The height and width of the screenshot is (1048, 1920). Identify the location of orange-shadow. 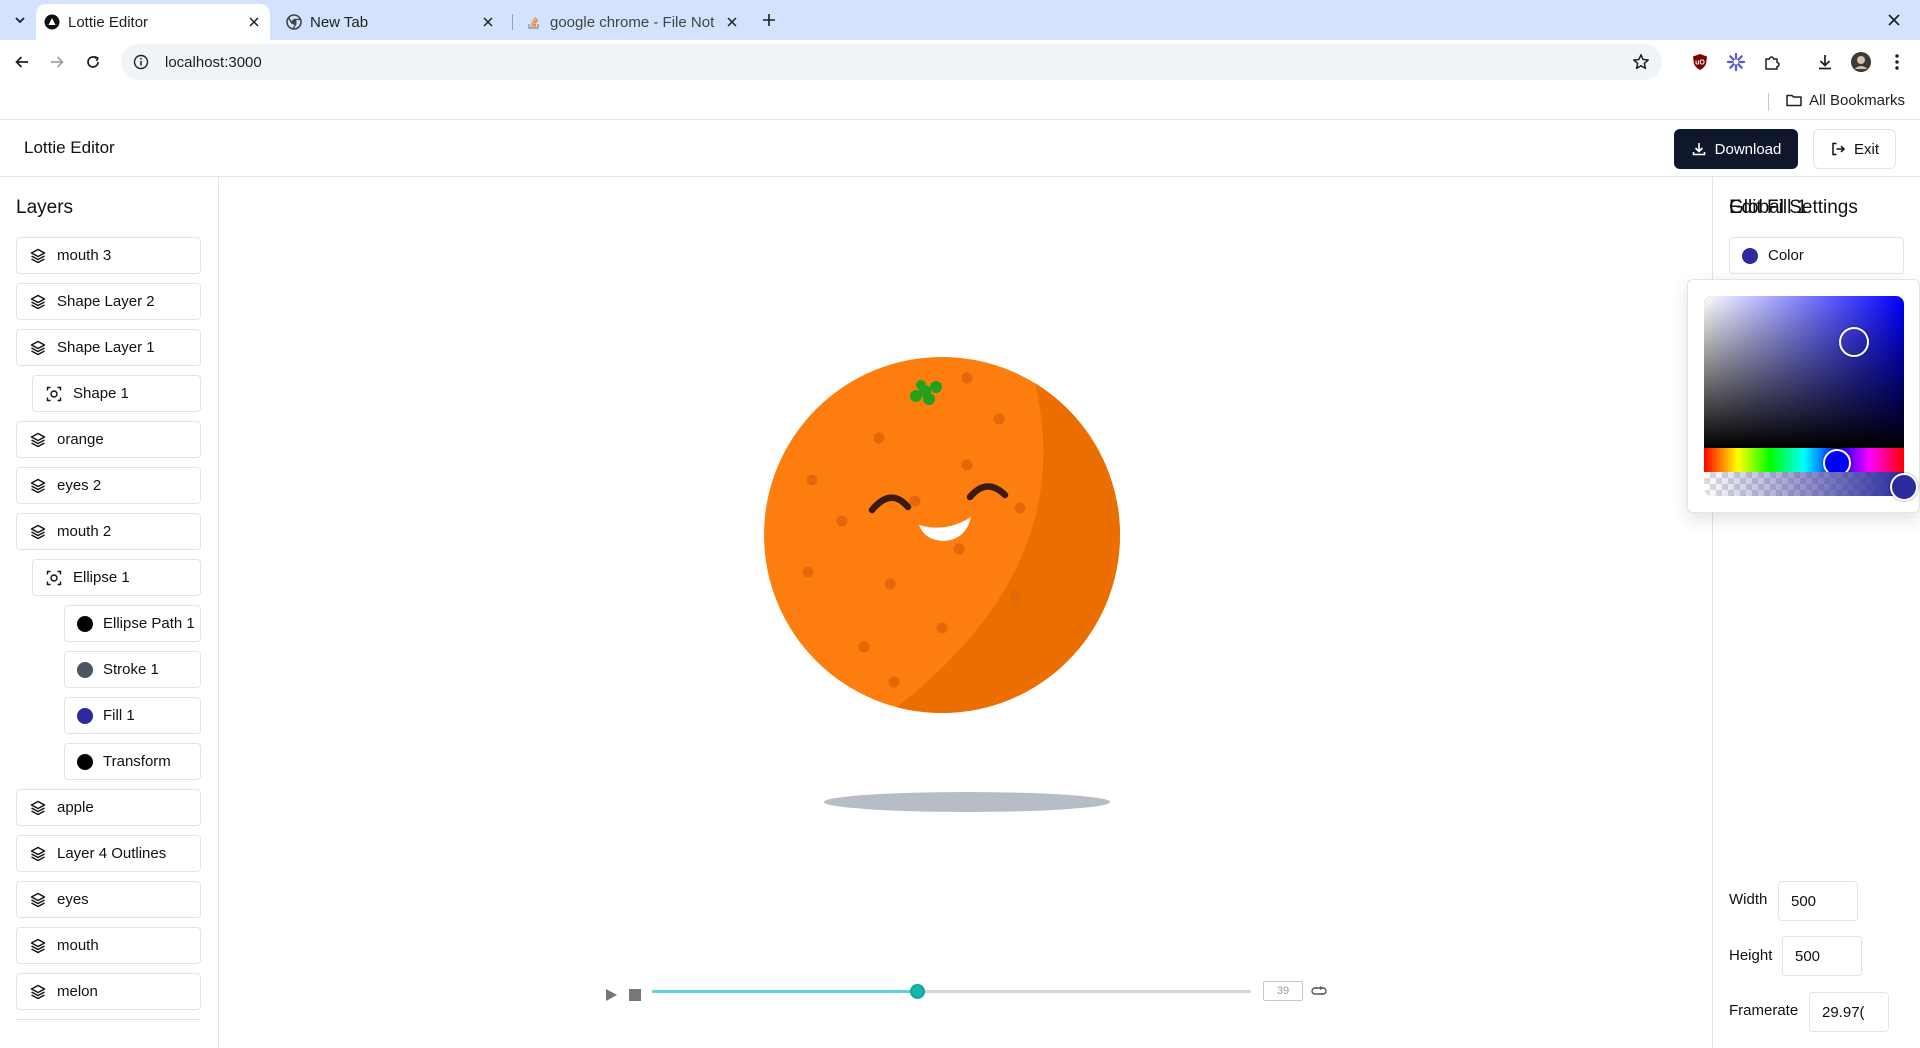
(967, 802).